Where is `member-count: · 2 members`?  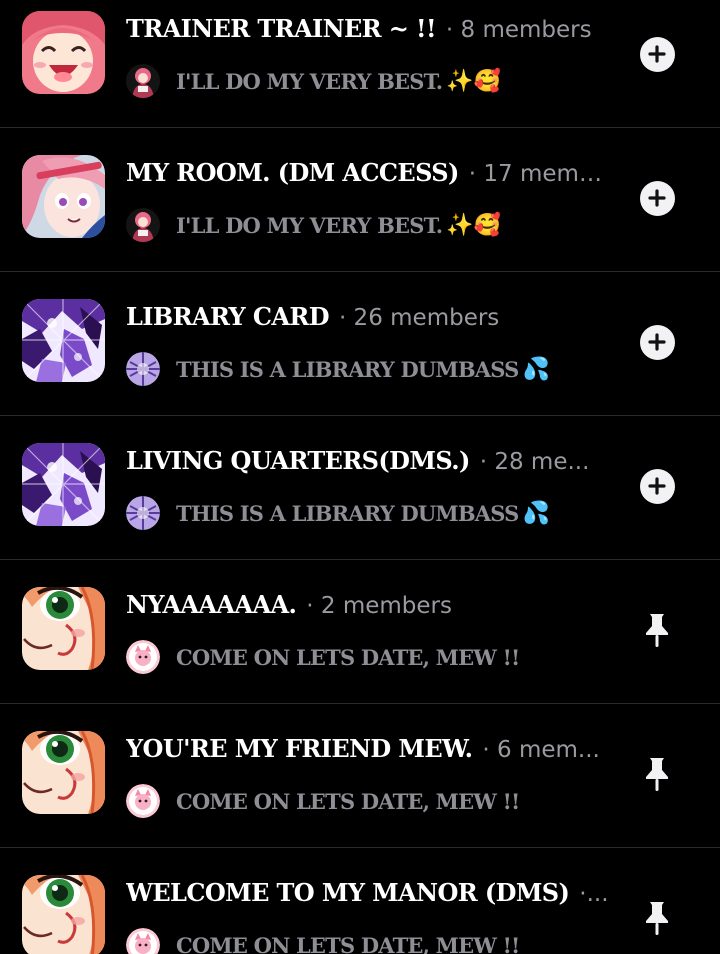 member-count: · 2 members is located at coordinates (379, 606).